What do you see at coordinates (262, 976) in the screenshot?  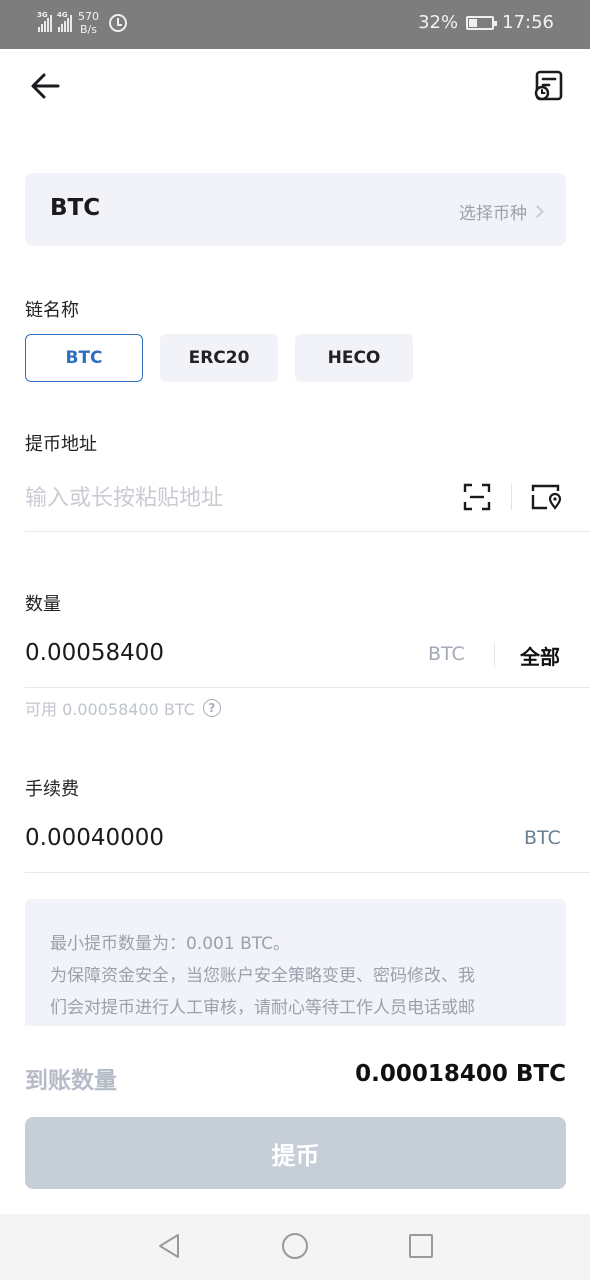 I see `notice-line: 为保障资金安全，当您账户安全策略变更、密码修改、我` at bounding box center [262, 976].